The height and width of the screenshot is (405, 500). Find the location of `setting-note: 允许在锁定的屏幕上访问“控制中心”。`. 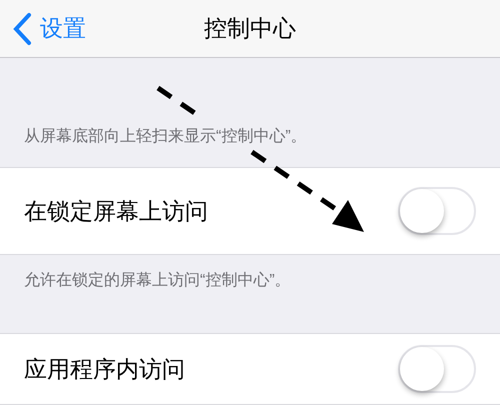

setting-note: 允许在锁定的屏幕上访问“控制中心”。 is located at coordinates (157, 280).